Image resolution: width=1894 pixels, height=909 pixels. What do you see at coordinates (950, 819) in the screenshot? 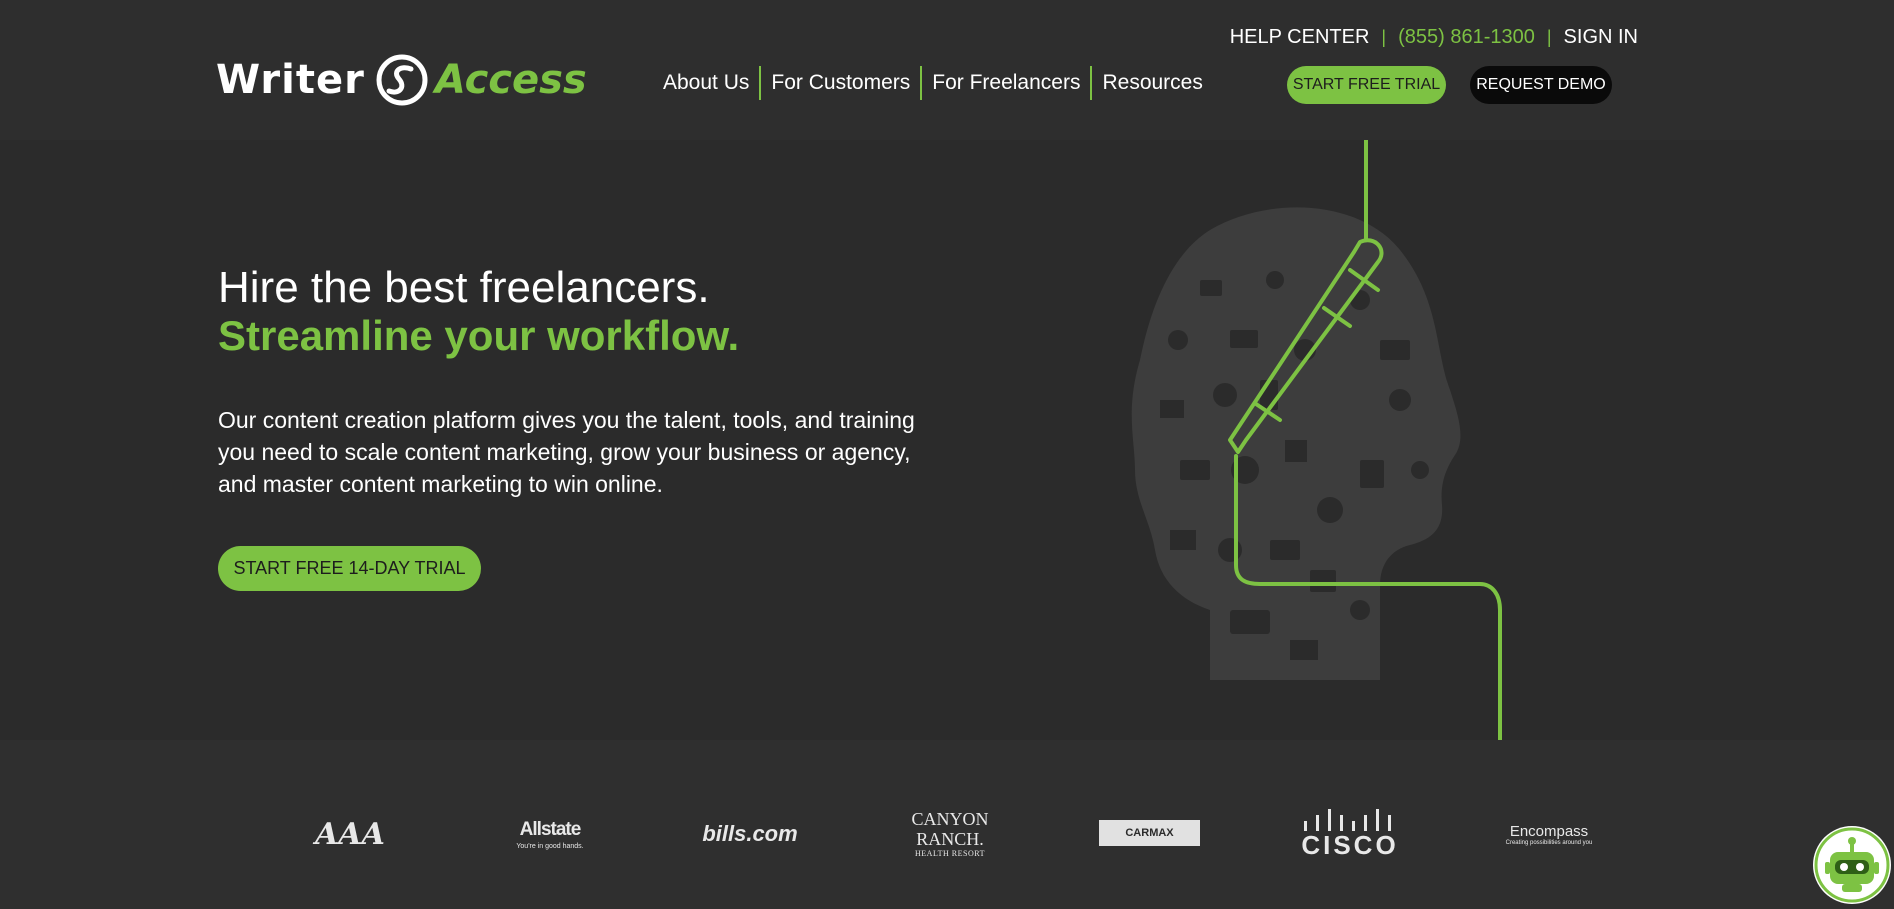
I see `canyon-logo-line1: CANYON` at bounding box center [950, 819].